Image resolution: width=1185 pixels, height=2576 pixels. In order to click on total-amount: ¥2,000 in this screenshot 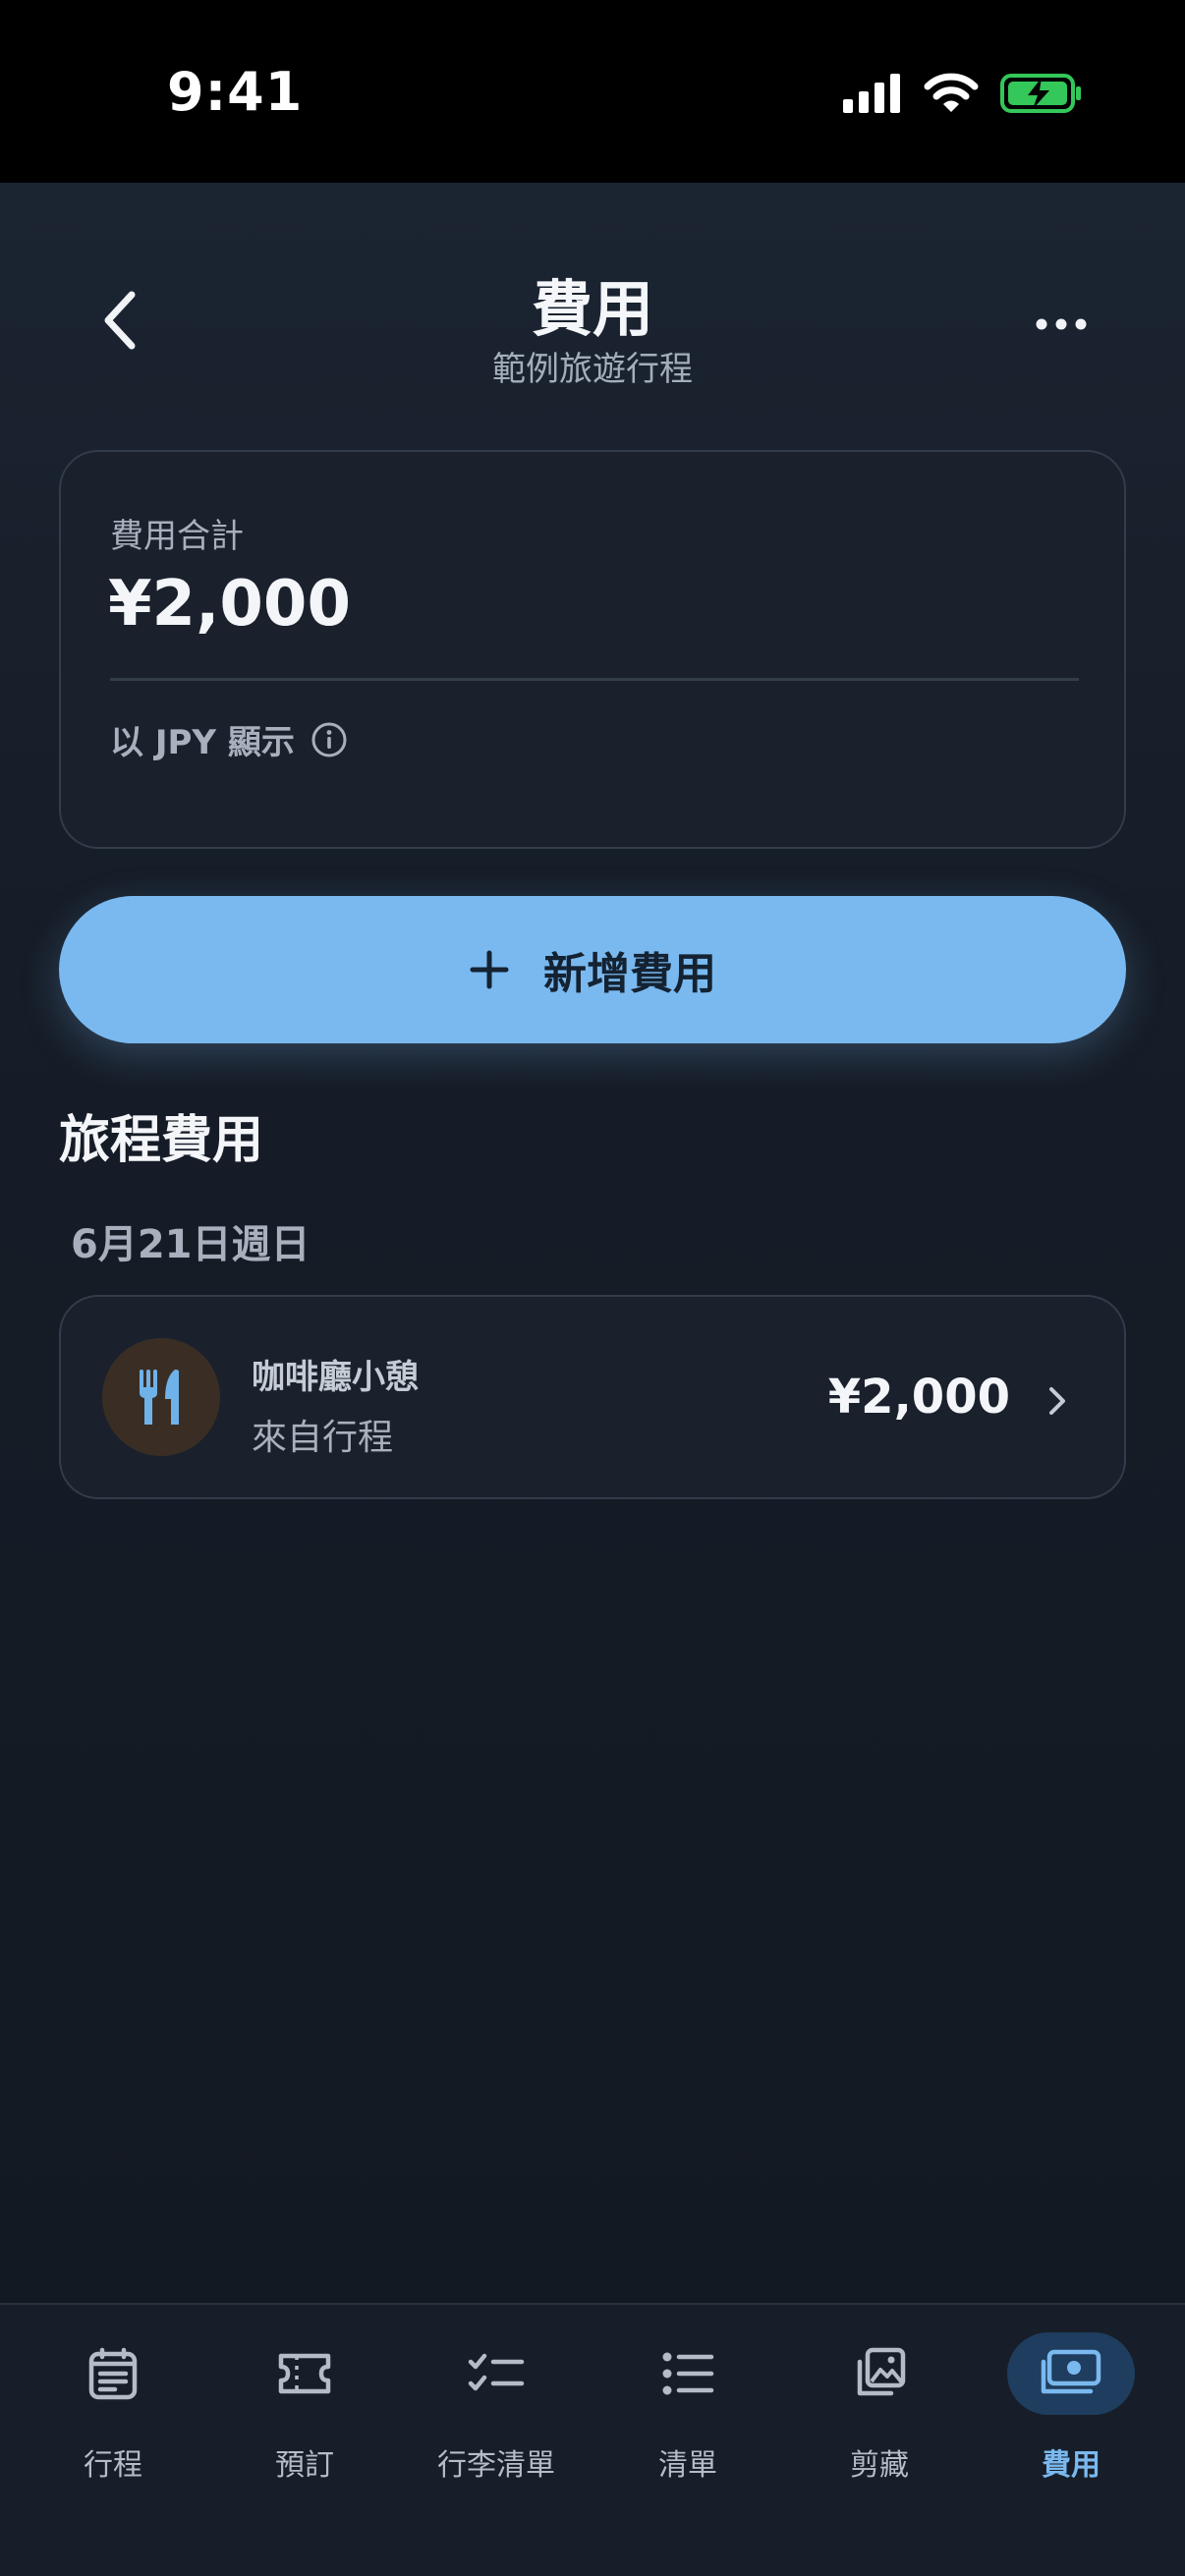, I will do `click(230, 604)`.